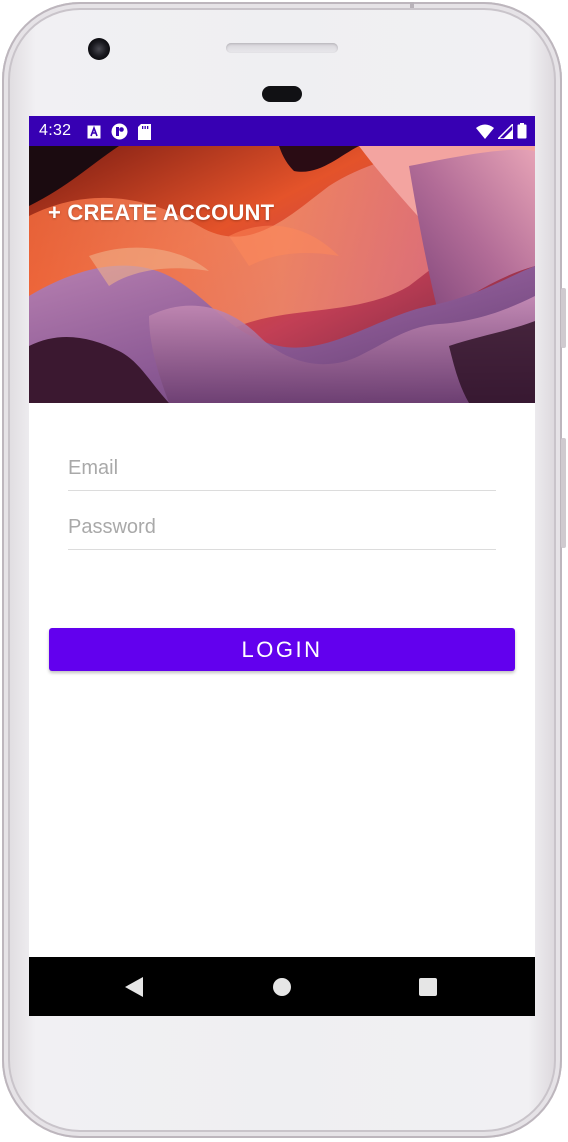 The image size is (568, 1142). What do you see at coordinates (55, 130) in the screenshot?
I see `status-time: 4:32` at bounding box center [55, 130].